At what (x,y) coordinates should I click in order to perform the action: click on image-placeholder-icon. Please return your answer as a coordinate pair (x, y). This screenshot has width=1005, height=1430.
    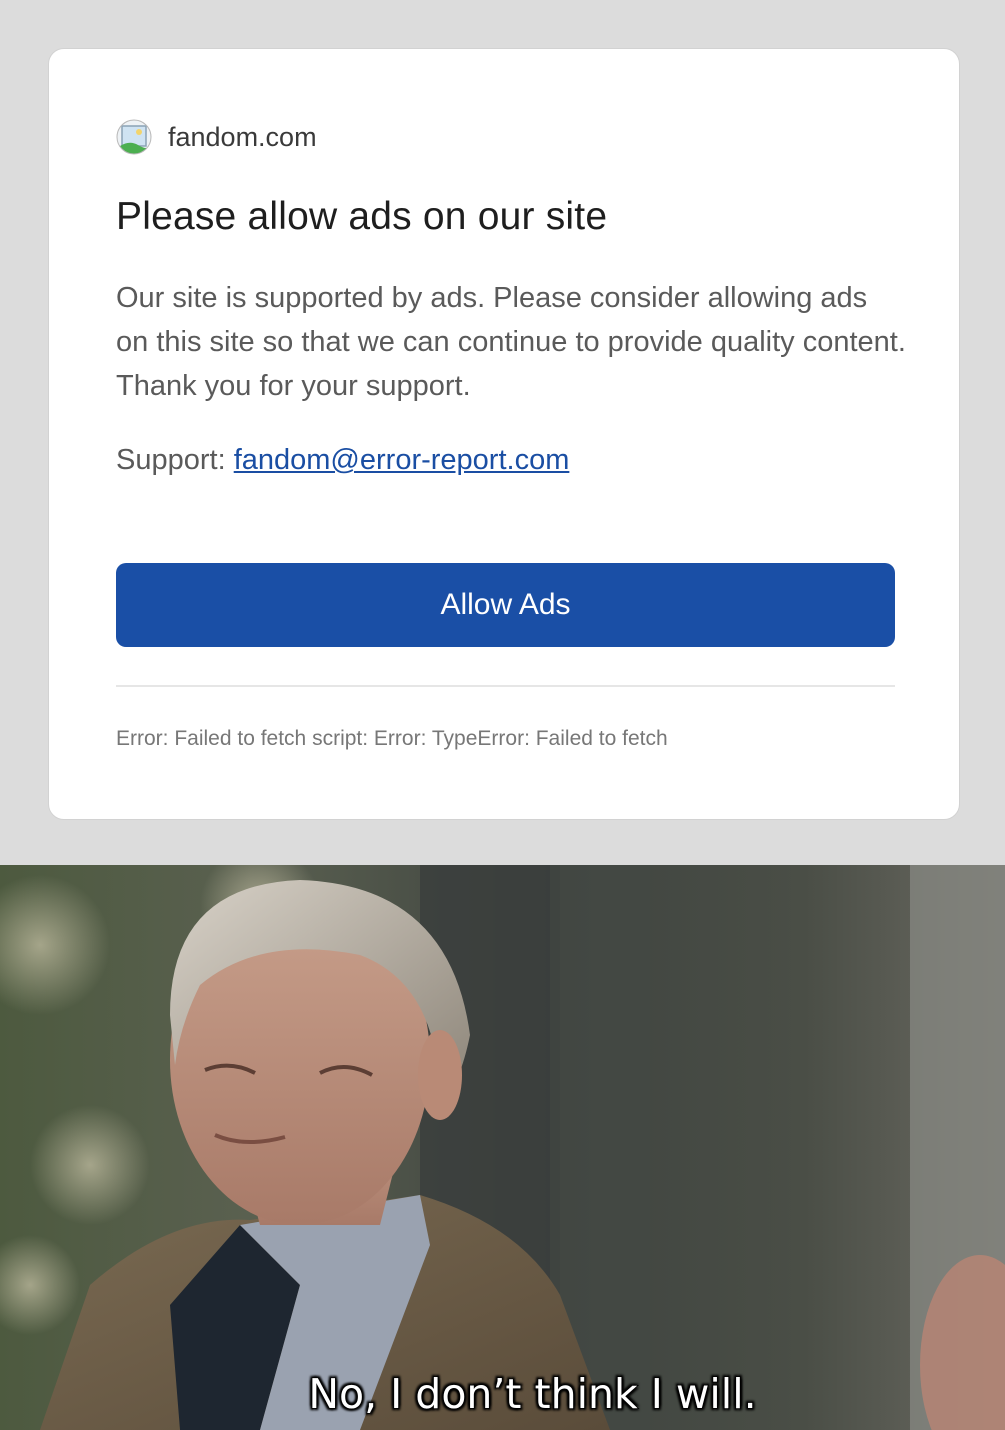
    Looking at the image, I should click on (134, 137).